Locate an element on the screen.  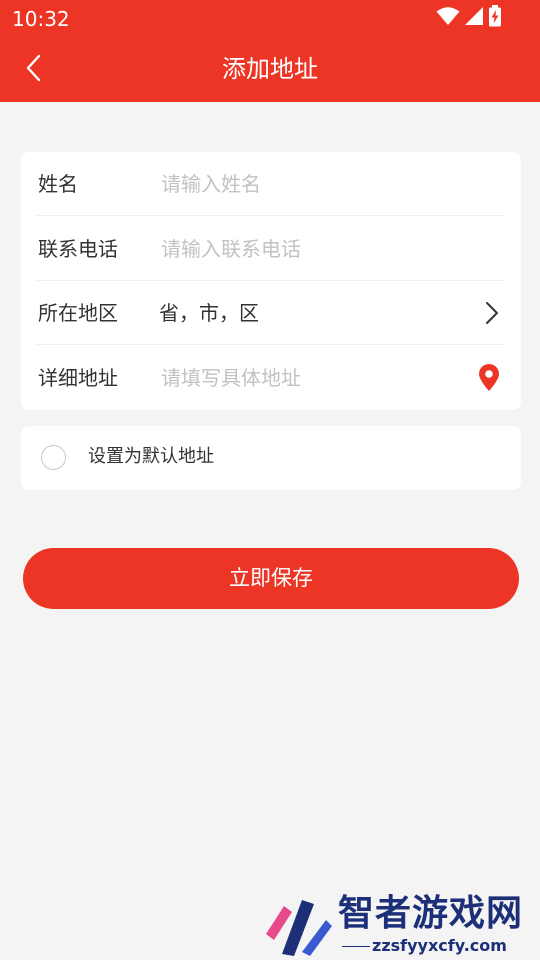
save-button: 立即保存 is located at coordinates (271, 578).